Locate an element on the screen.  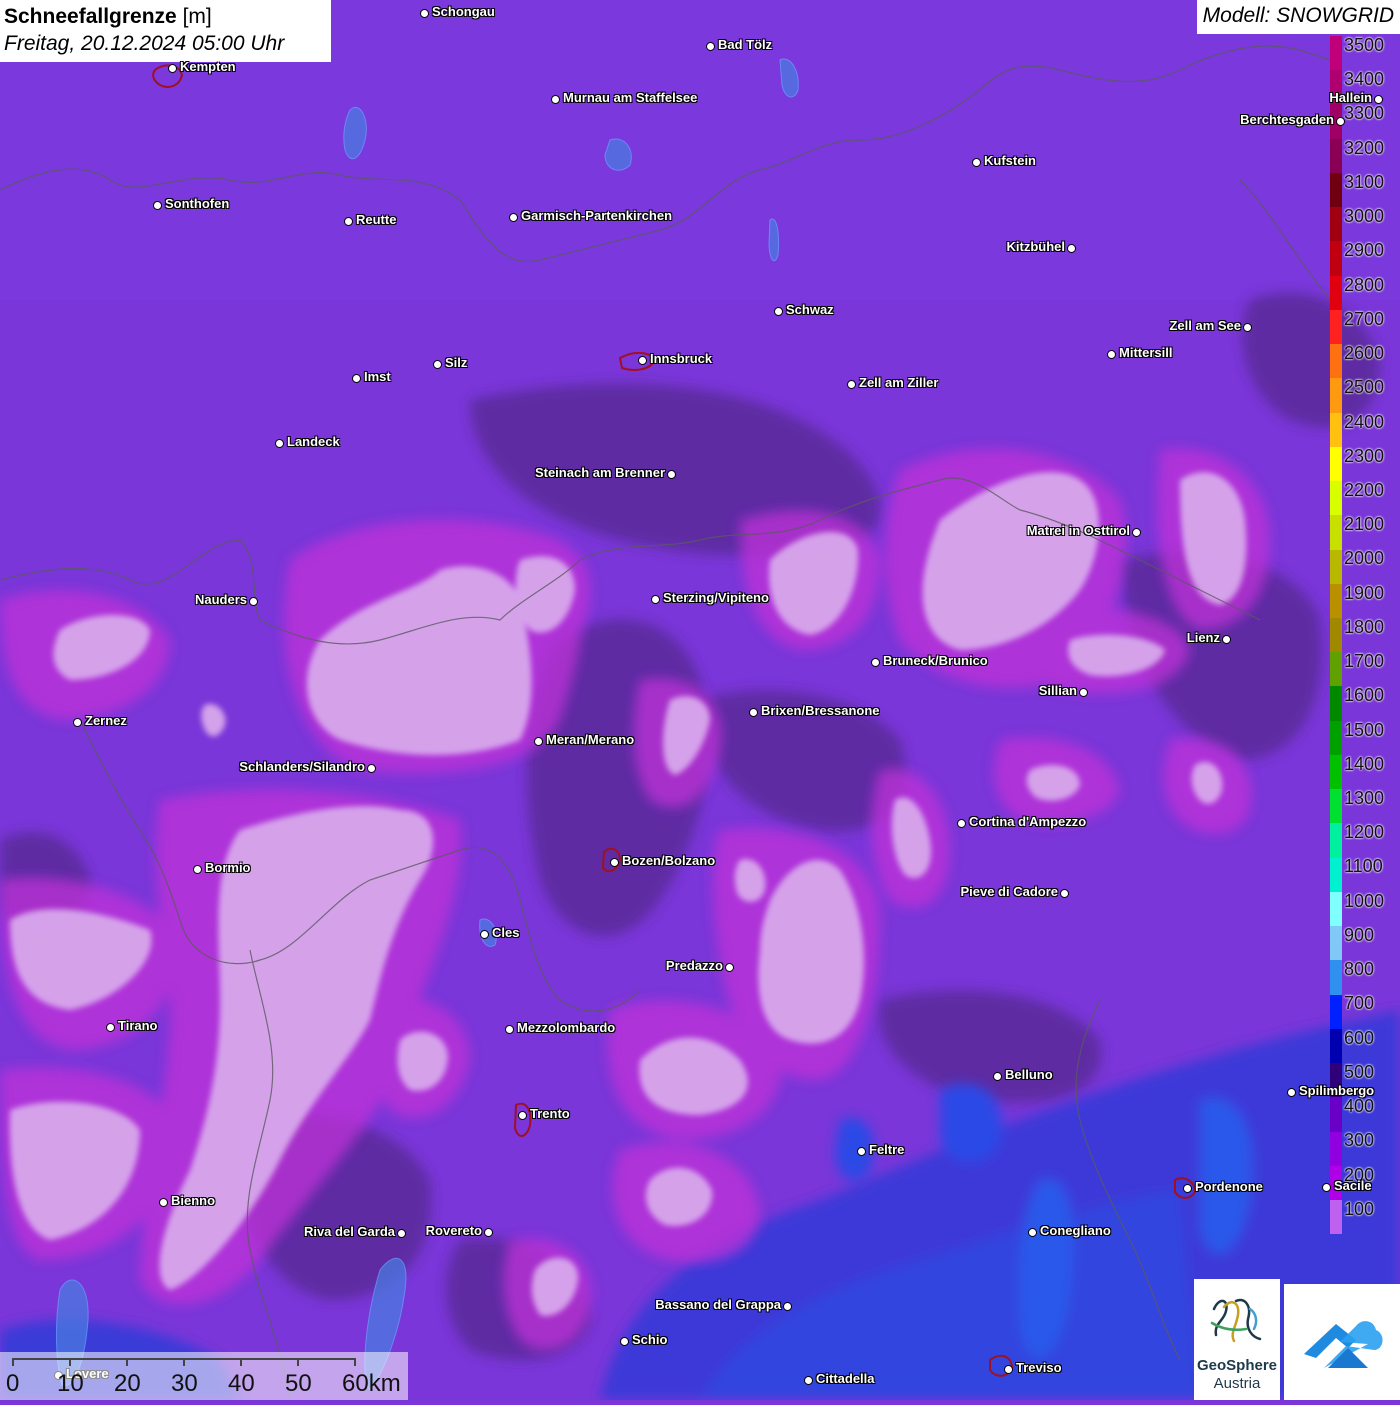
logo-subtitle: Austria is located at coordinates (1237, 1383).